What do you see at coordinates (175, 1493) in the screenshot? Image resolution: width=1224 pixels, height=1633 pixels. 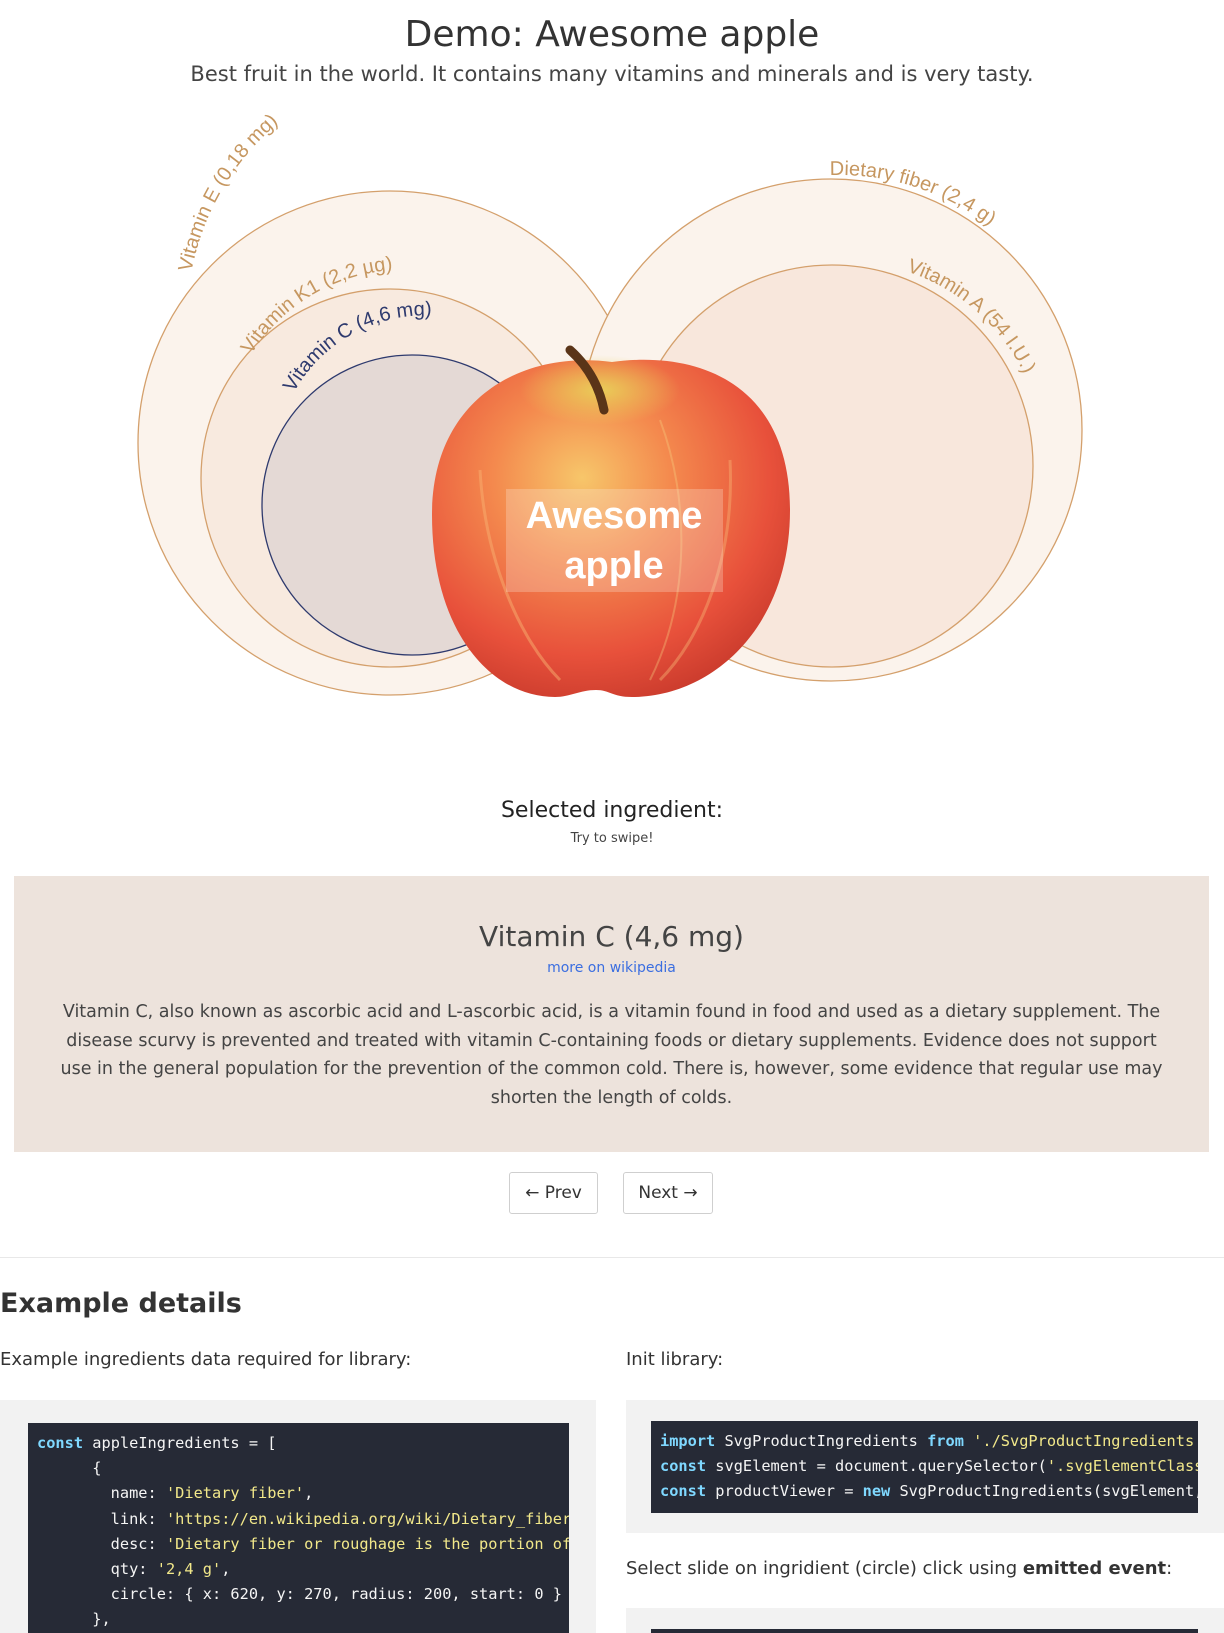 I see `data-code-line: name: 'Dietary fiber',` at bounding box center [175, 1493].